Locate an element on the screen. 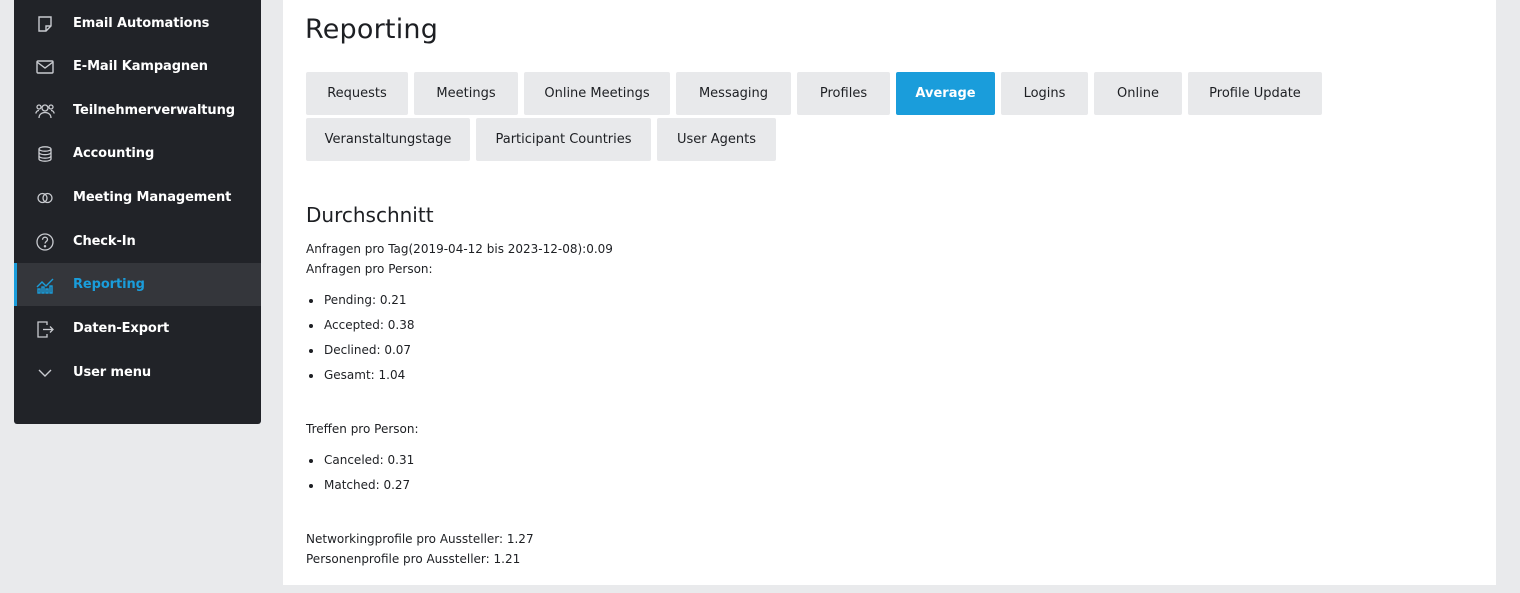 The width and height of the screenshot is (1520, 593). list-item-canceled: Canceled: 0.31 is located at coordinates (361, 460).